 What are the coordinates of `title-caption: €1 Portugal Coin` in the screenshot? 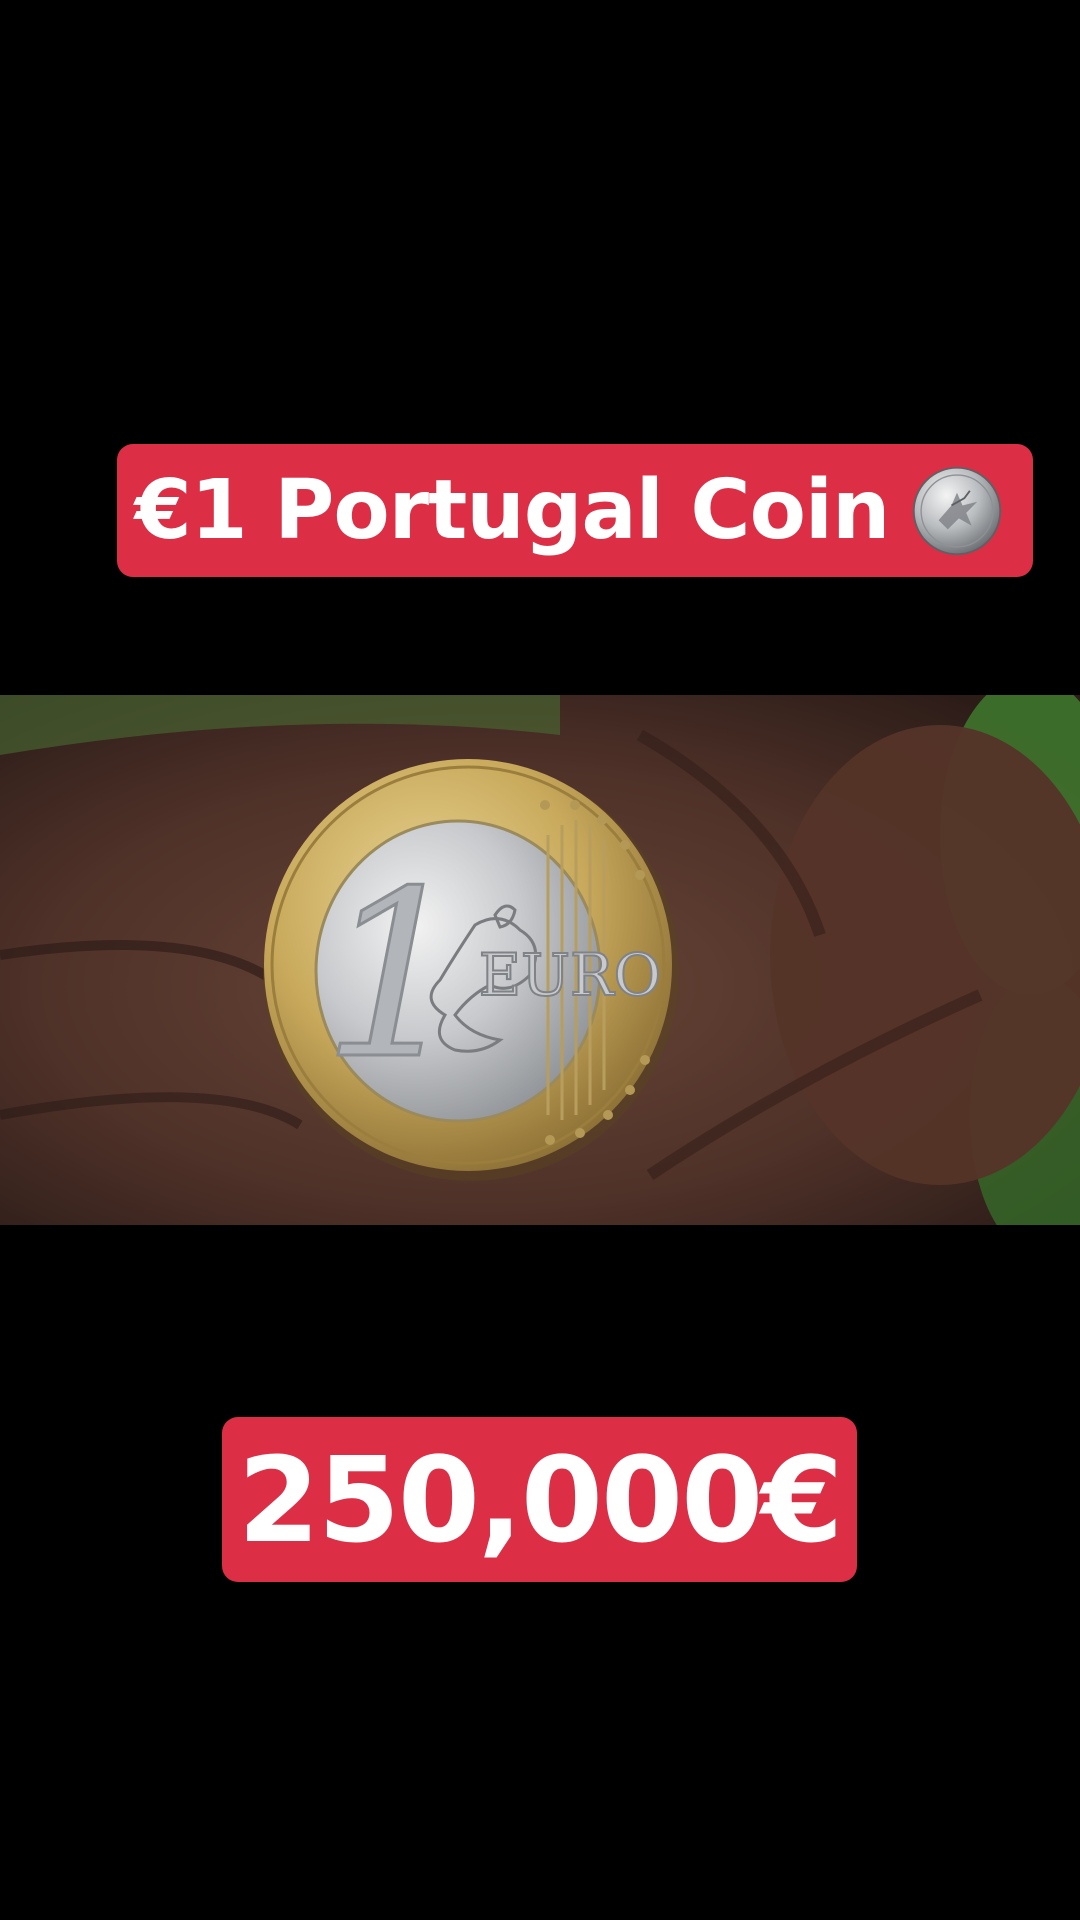 It's located at (575, 510).